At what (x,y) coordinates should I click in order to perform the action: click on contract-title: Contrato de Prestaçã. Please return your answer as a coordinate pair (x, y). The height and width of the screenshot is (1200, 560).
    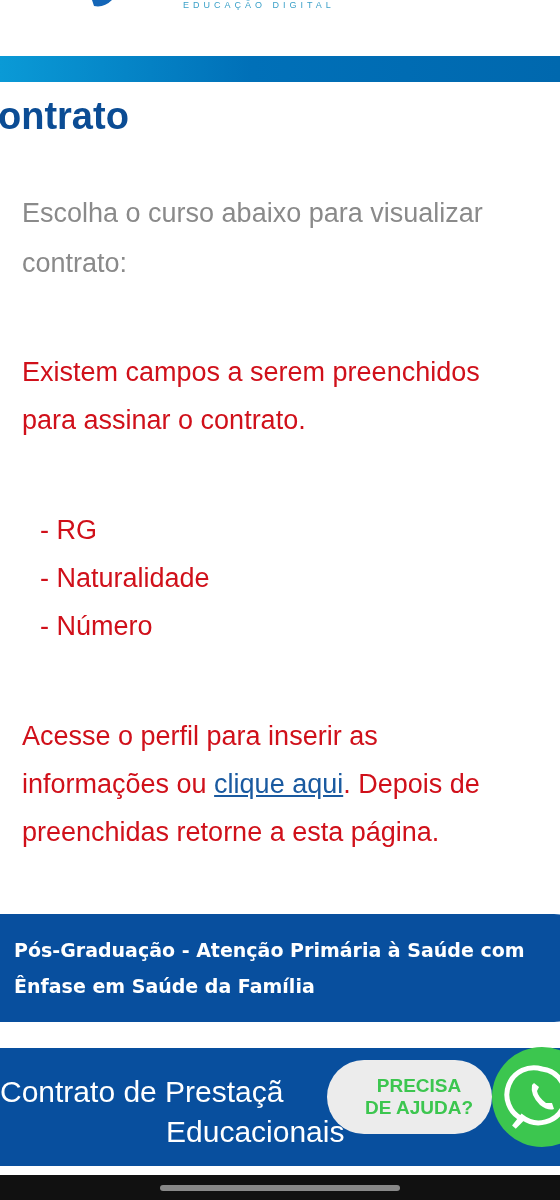
    Looking at the image, I should click on (142, 1092).